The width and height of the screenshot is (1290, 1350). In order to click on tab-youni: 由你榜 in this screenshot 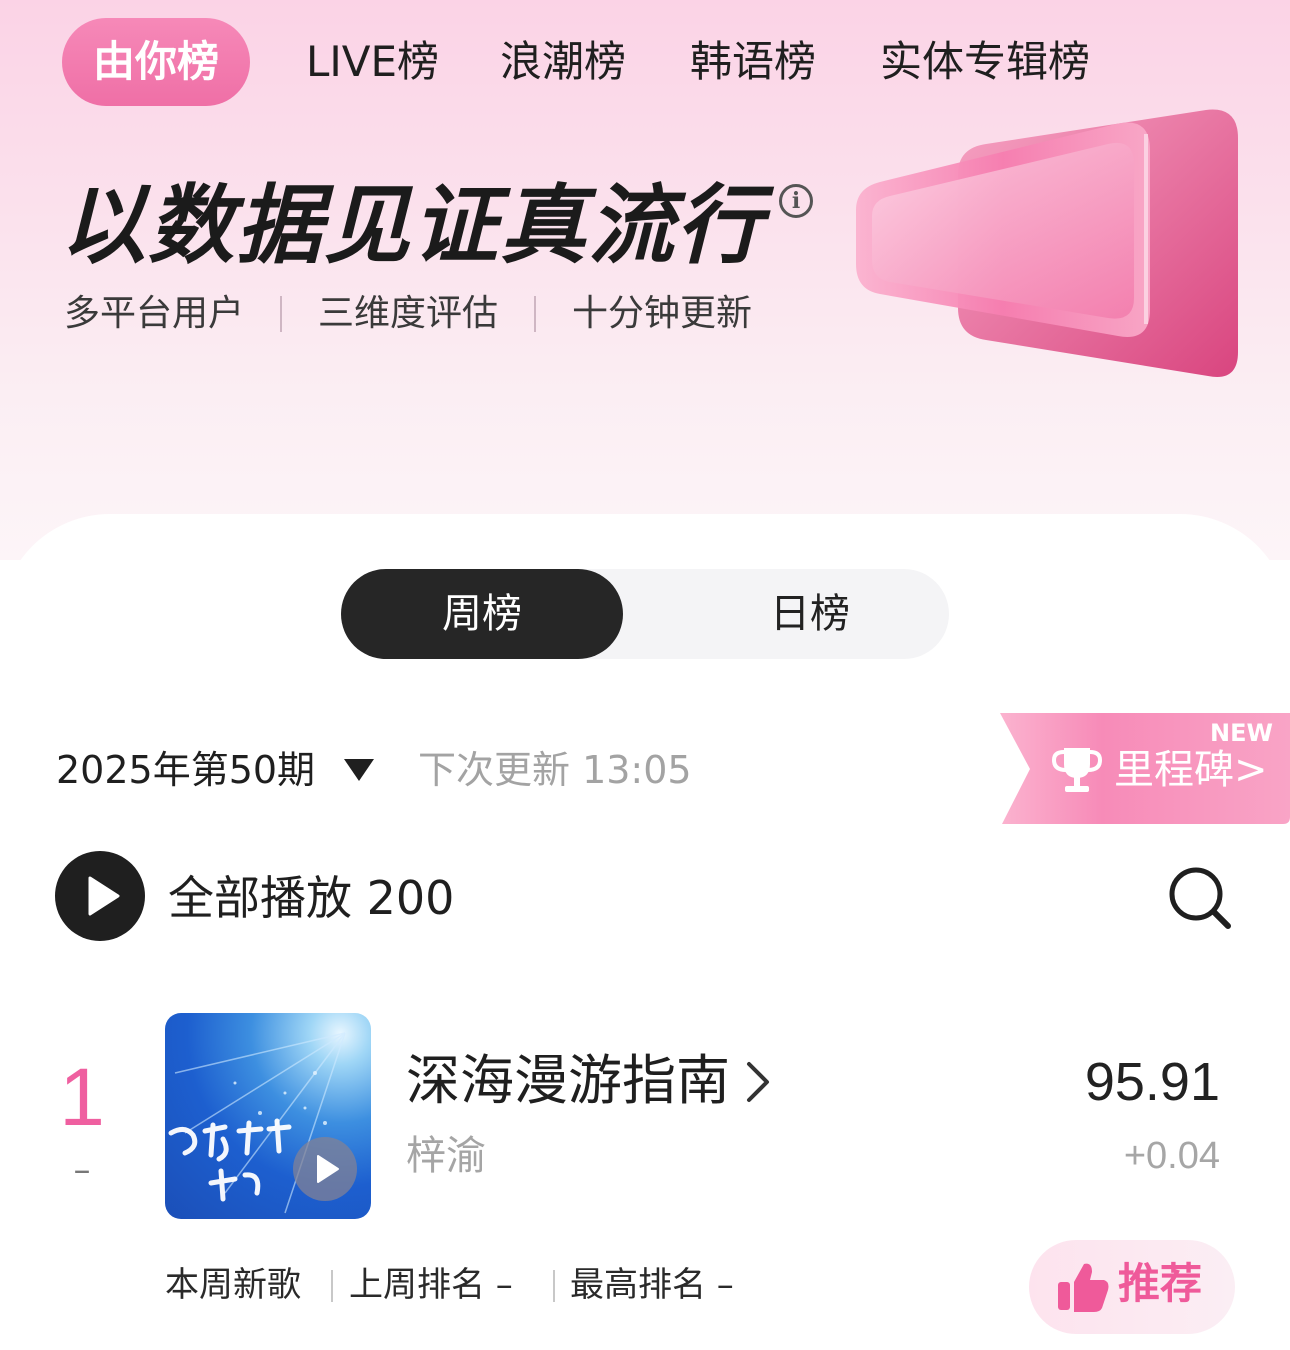, I will do `click(156, 62)`.